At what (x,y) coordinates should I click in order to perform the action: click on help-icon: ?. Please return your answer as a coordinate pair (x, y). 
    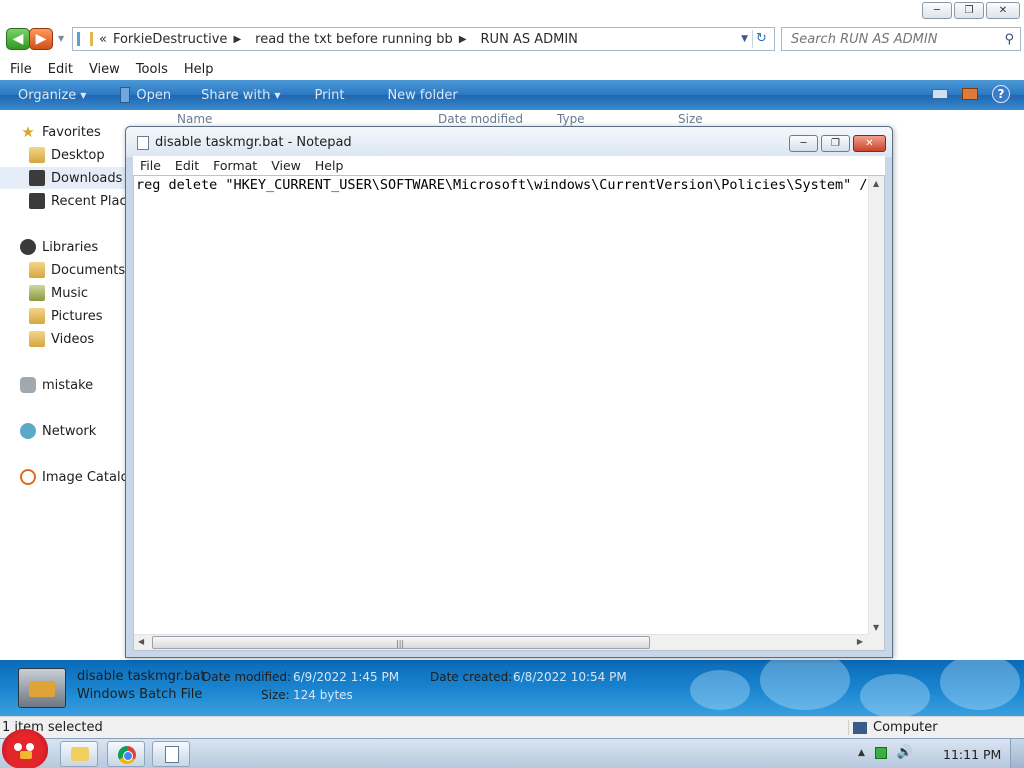
    Looking at the image, I should click on (1001, 94).